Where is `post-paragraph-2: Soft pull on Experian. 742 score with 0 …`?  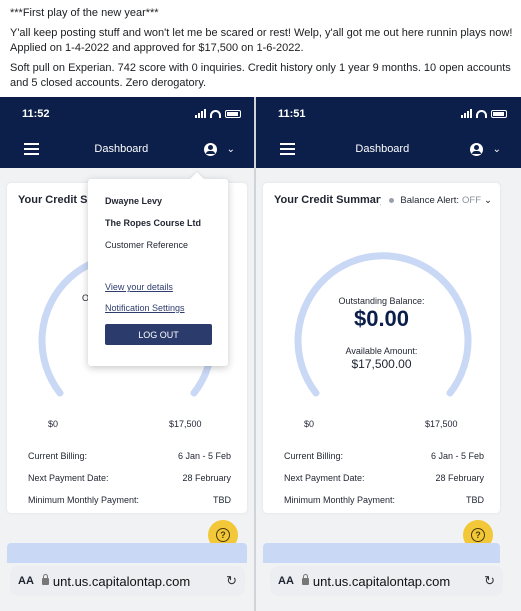
post-paragraph-2: Soft pull on Experian. 742 score with 0 … is located at coordinates (260, 75).